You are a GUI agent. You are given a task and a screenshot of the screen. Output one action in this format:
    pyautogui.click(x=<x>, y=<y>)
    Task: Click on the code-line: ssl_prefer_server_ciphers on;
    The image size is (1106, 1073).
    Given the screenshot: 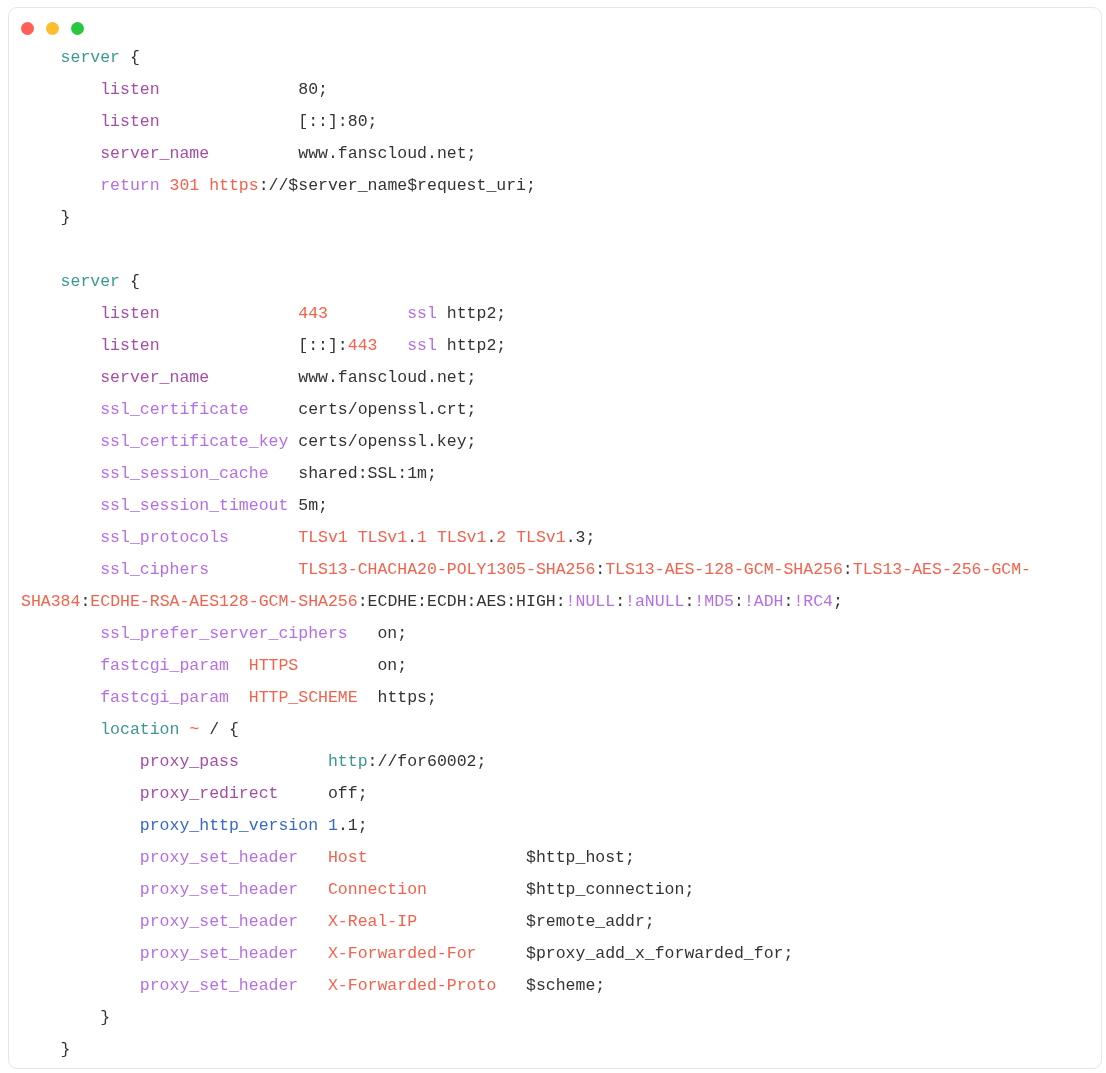 What is the action you would take?
    pyautogui.click(x=253, y=634)
    